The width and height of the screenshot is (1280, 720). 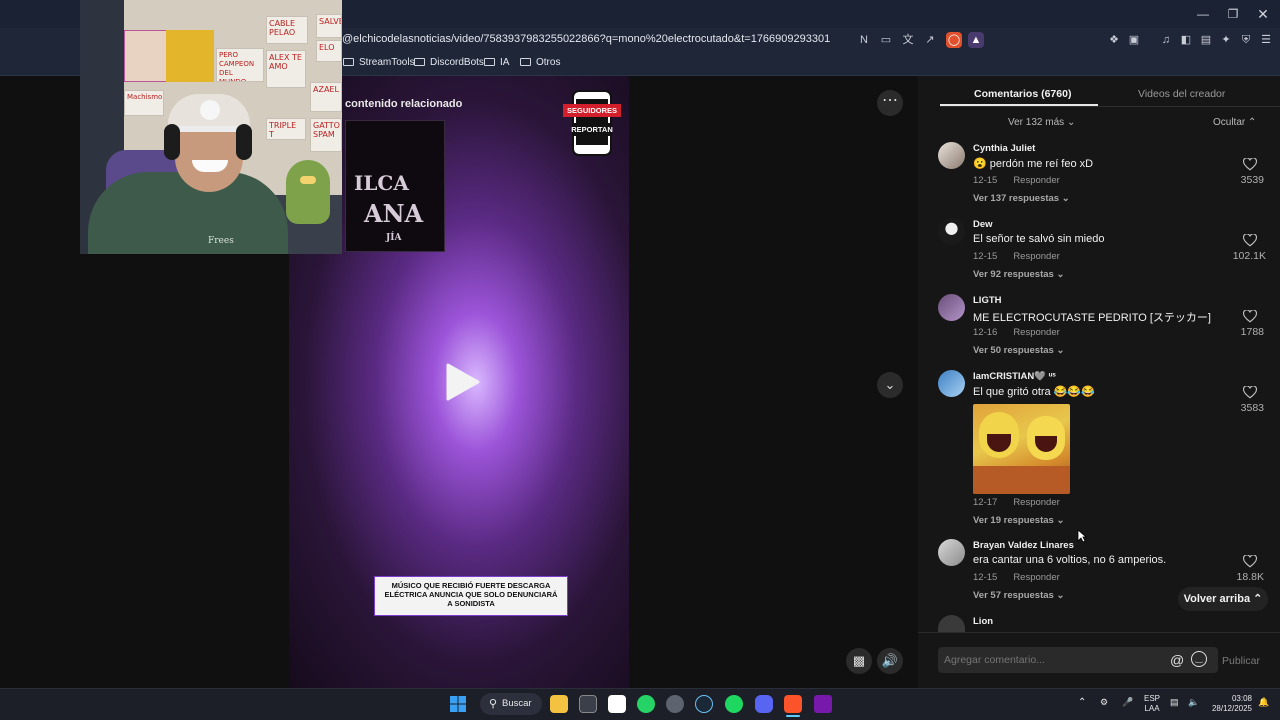 I want to click on mention-icon: @, so click(x=1177, y=660).